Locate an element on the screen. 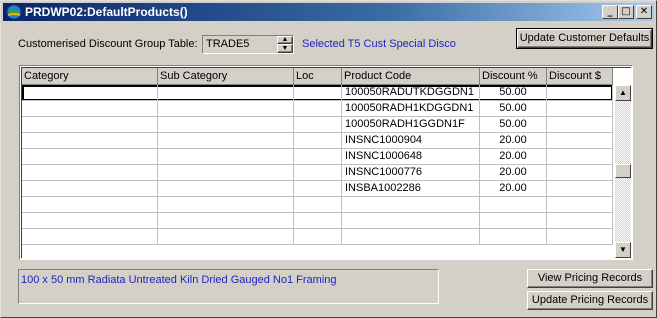 This screenshot has width=657, height=318. spin-up-icon: ▲ is located at coordinates (285, 39).